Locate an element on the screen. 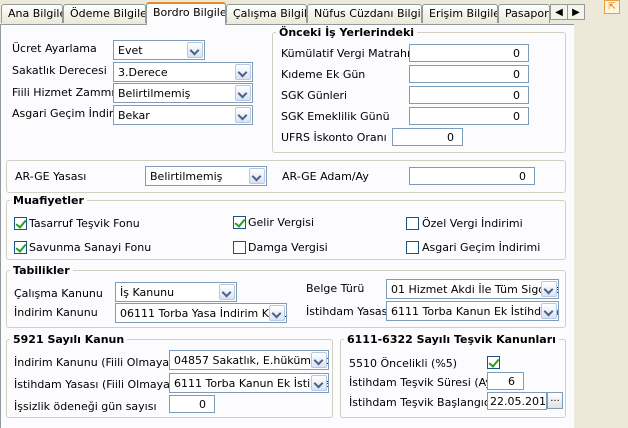  tab-pasaport: Pasaport is located at coordinates (524, 13).